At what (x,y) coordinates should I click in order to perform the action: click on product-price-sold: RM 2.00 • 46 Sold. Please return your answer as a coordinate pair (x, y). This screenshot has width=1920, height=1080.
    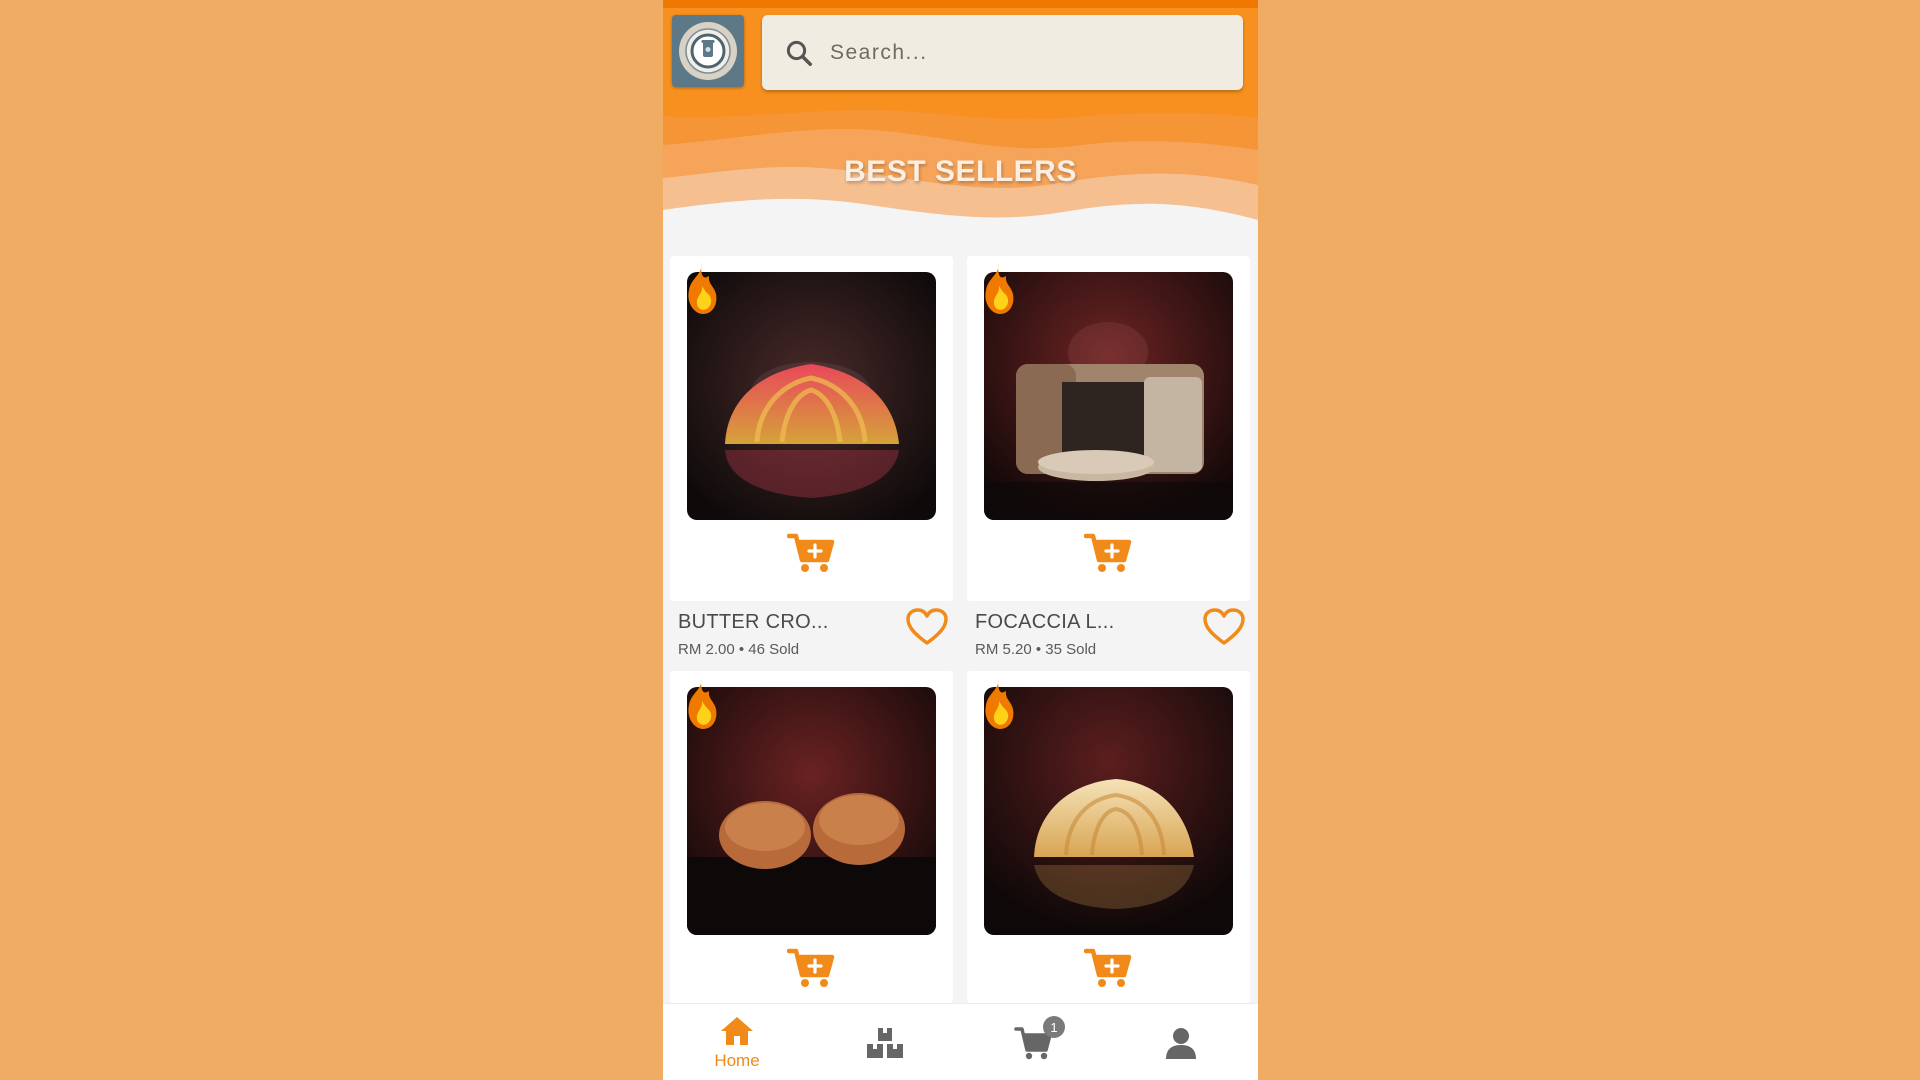
    Looking at the image, I should click on (739, 649).